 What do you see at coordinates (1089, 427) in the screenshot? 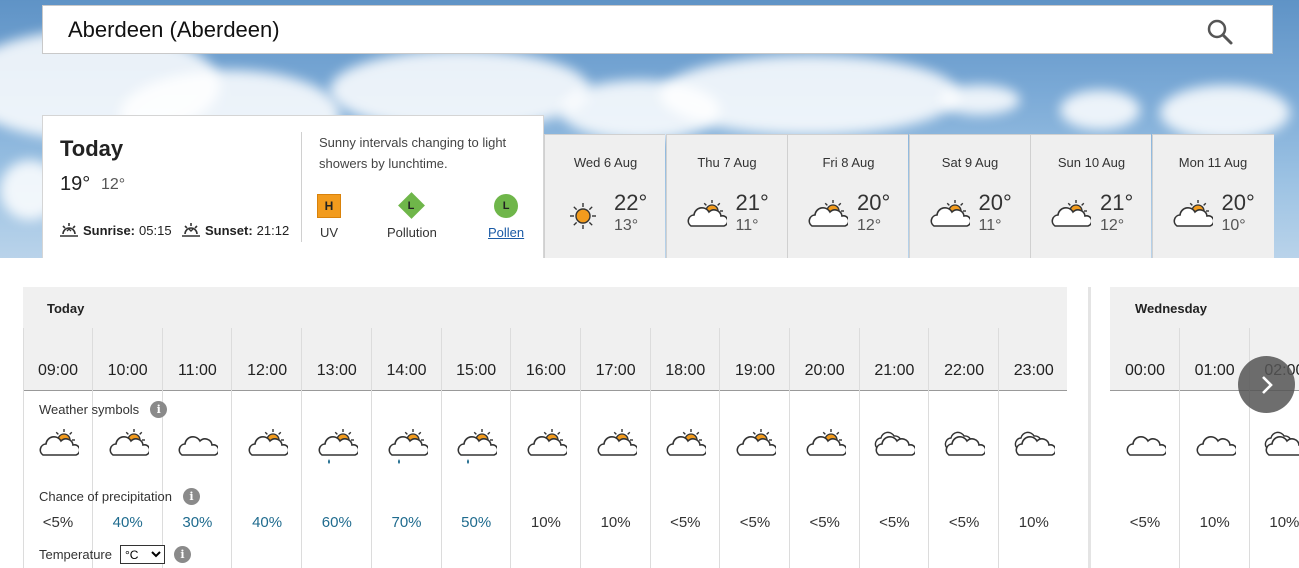
I see `day-separator` at bounding box center [1089, 427].